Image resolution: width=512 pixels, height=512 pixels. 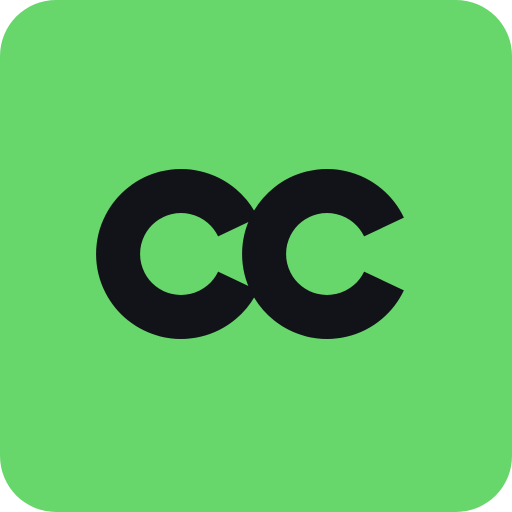 I want to click on letter-c-right, so click(x=323, y=254).